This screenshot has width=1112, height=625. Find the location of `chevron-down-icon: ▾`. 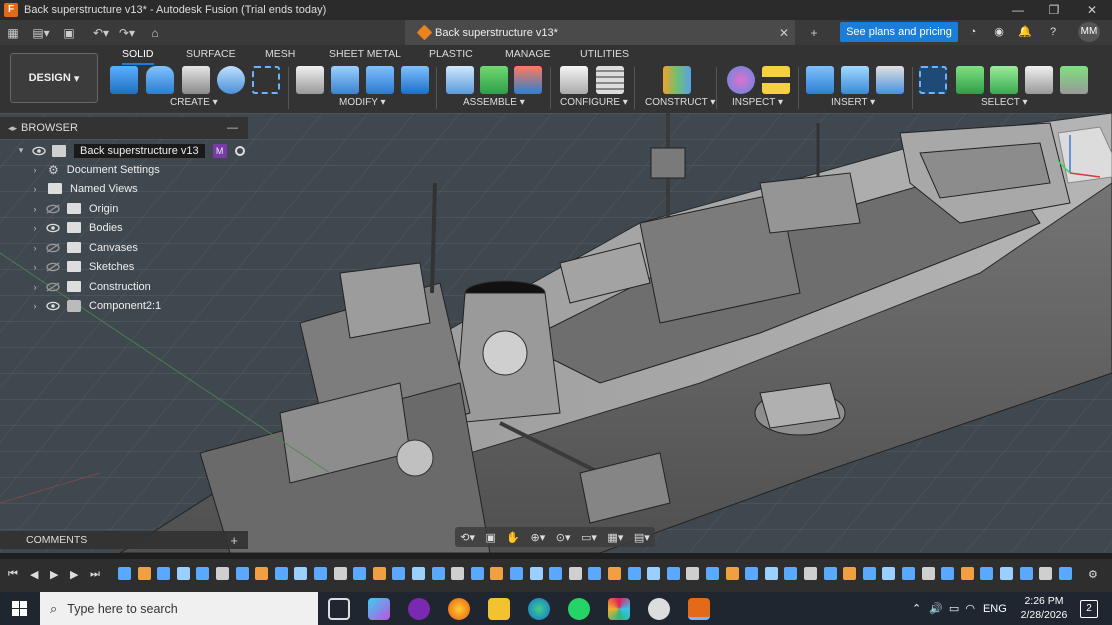

chevron-down-icon: ▾ is located at coordinates (21, 150).